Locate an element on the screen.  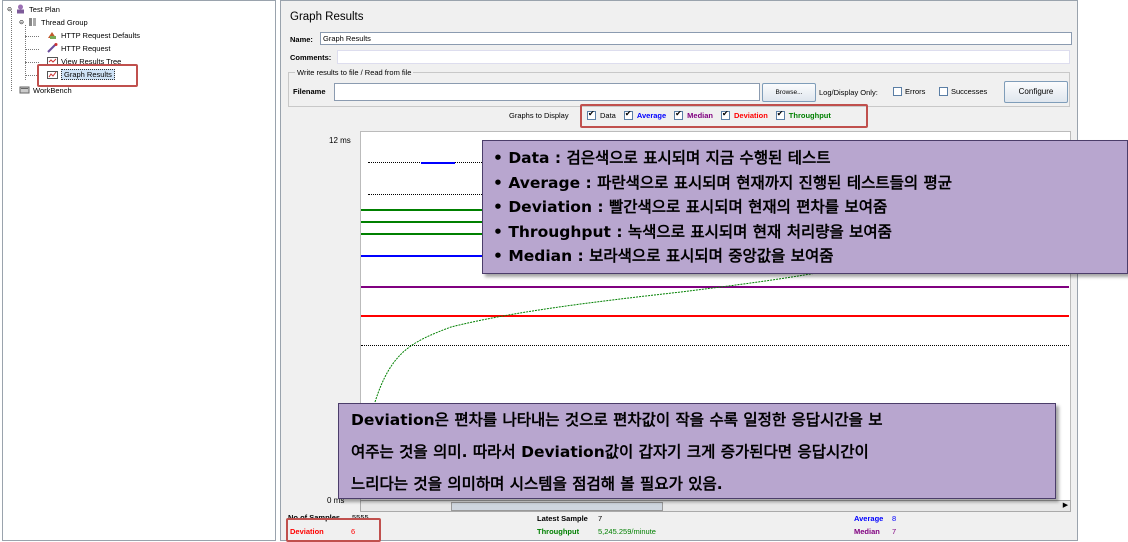
configure-button: Configure is located at coordinates (1036, 92).